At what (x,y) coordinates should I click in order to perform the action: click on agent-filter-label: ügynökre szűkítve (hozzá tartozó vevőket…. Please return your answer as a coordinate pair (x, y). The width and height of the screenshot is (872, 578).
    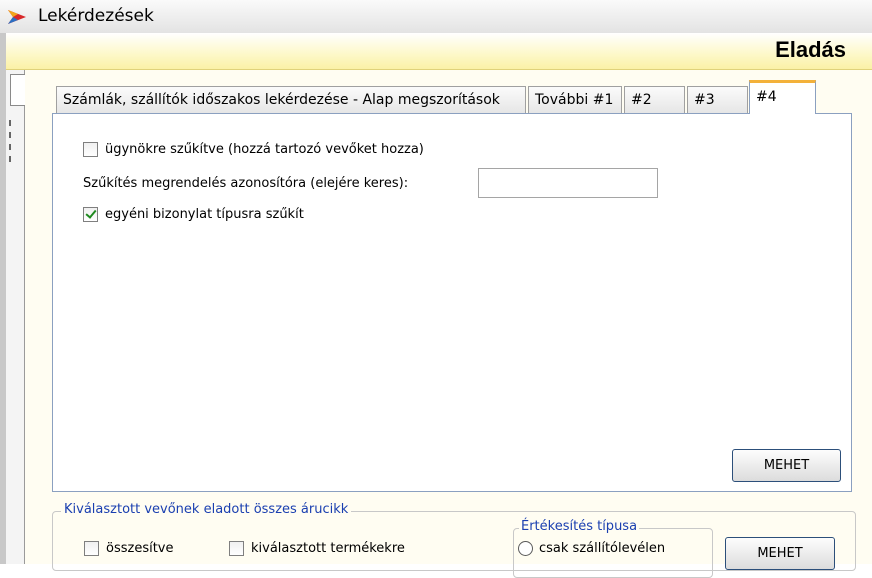
    Looking at the image, I should click on (264, 149).